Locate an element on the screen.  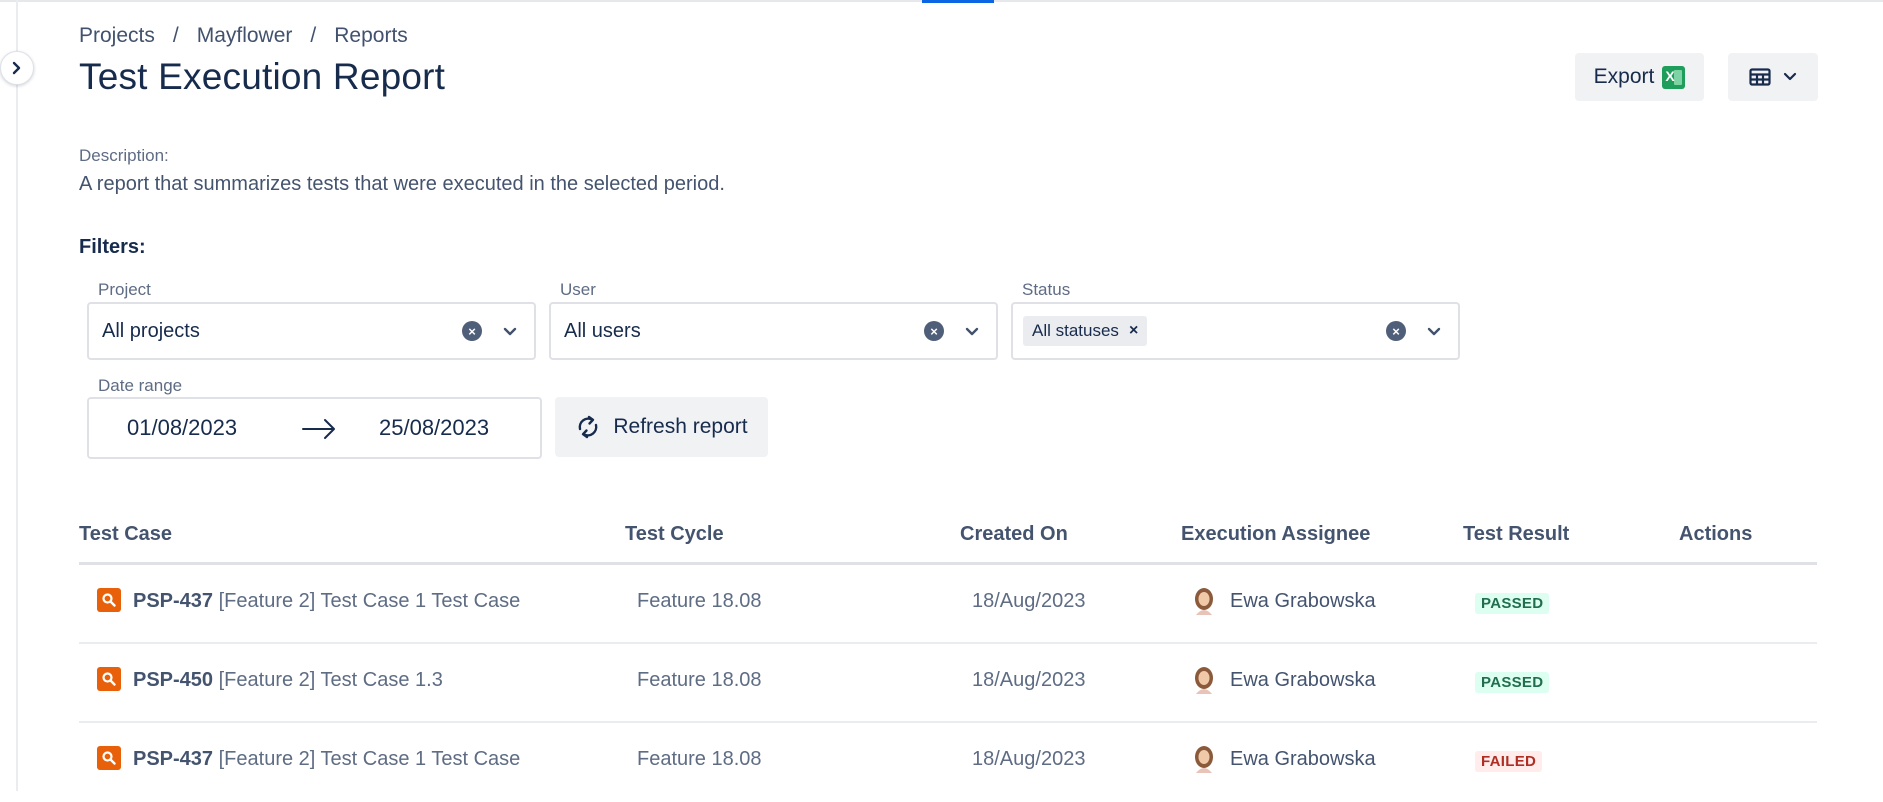
breadcrumb-mayflower: Mayflower is located at coordinates (245, 36).